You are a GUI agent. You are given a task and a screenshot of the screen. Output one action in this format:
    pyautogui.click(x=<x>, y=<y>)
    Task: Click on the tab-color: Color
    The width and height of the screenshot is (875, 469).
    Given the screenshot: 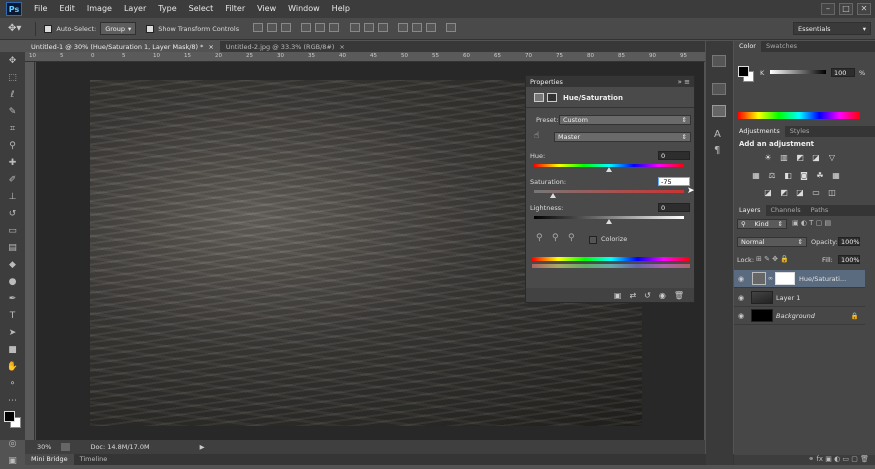 What is the action you would take?
    pyautogui.click(x=747, y=46)
    